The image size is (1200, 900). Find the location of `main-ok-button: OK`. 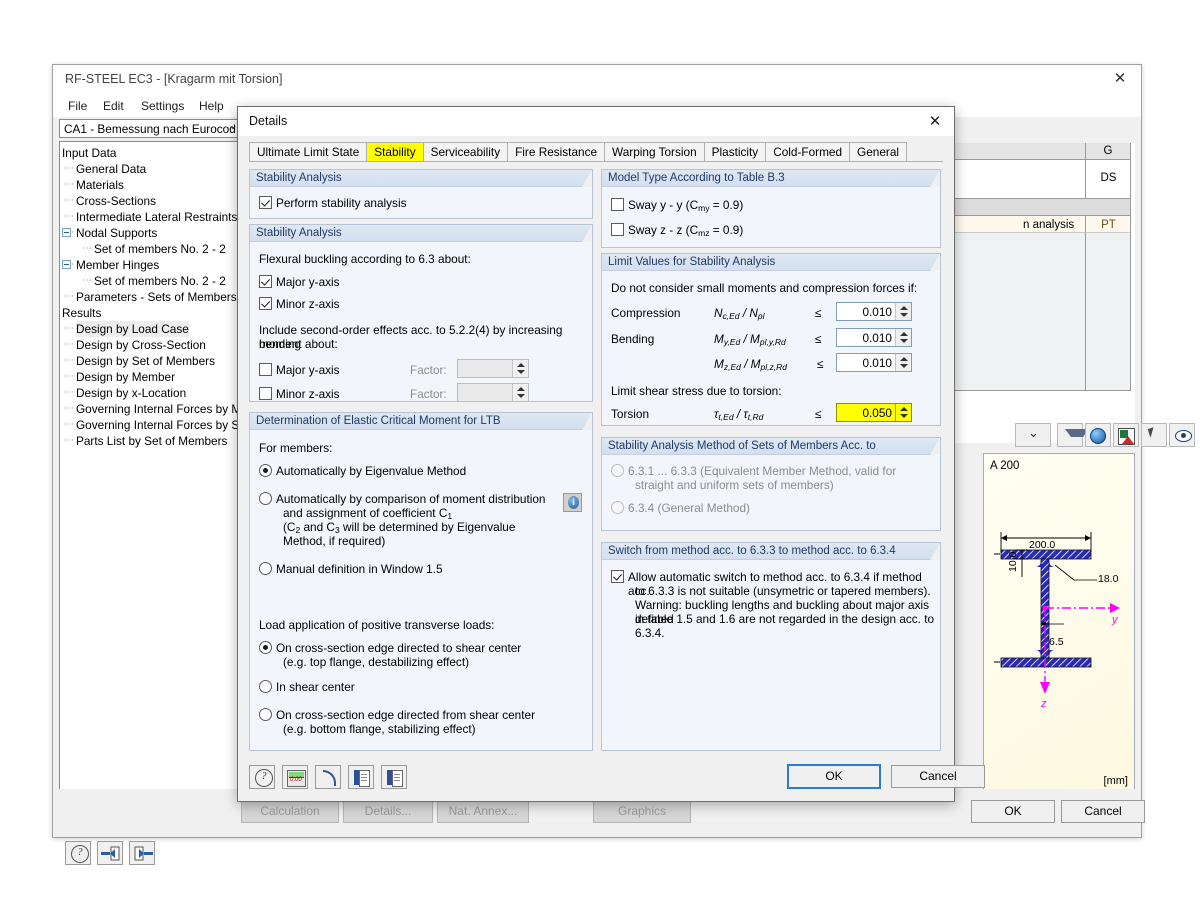

main-ok-button: OK is located at coordinates (1013, 811).